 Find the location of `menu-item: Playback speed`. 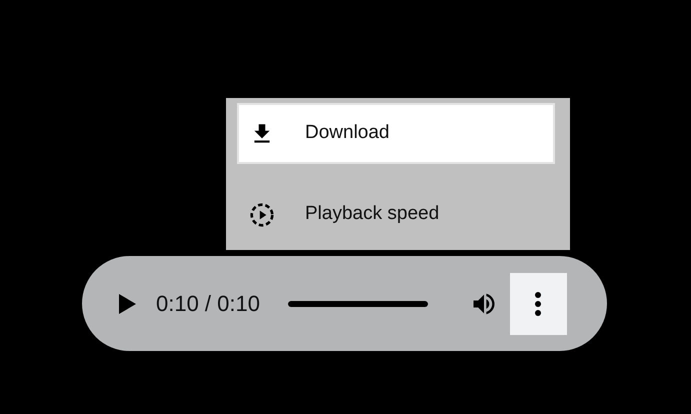

menu-item: Playback speed is located at coordinates (396, 214).